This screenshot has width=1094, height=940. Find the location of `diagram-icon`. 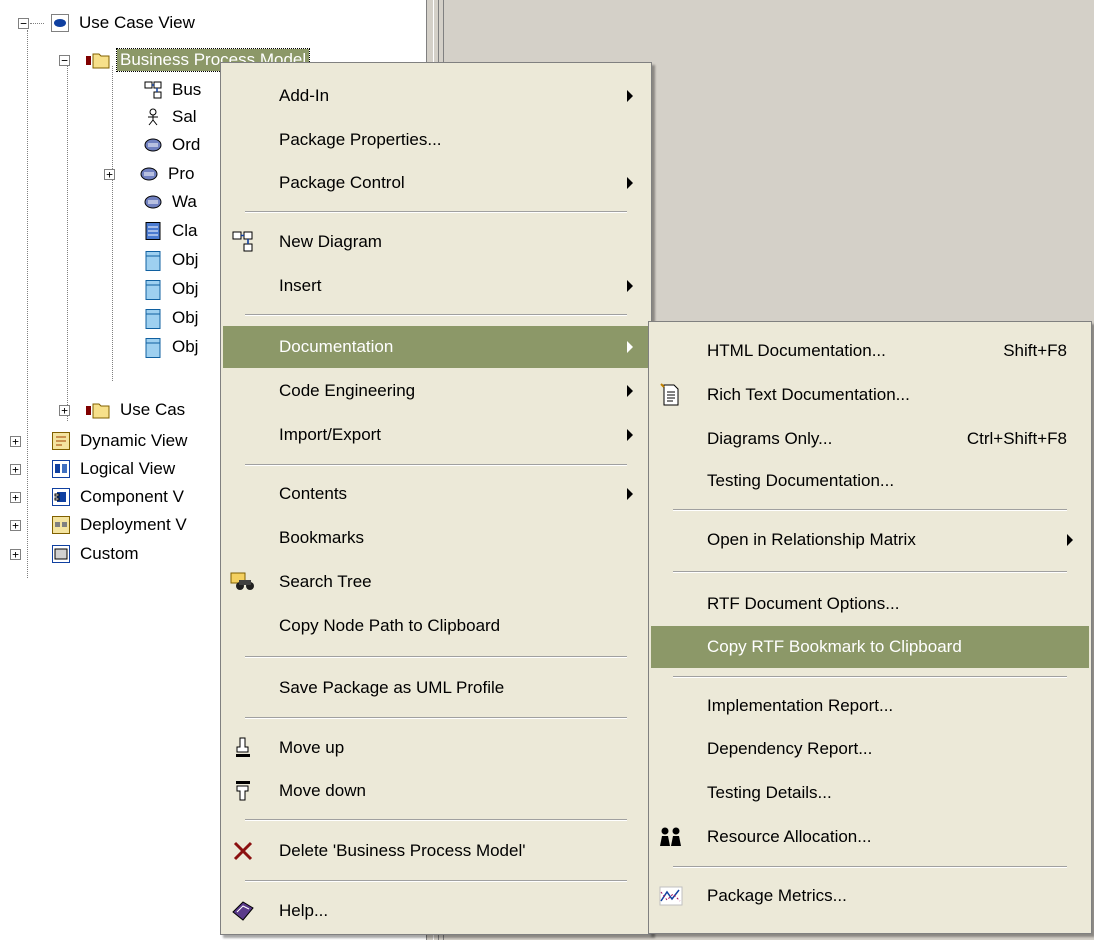

diagram-icon is located at coordinates (153, 90).